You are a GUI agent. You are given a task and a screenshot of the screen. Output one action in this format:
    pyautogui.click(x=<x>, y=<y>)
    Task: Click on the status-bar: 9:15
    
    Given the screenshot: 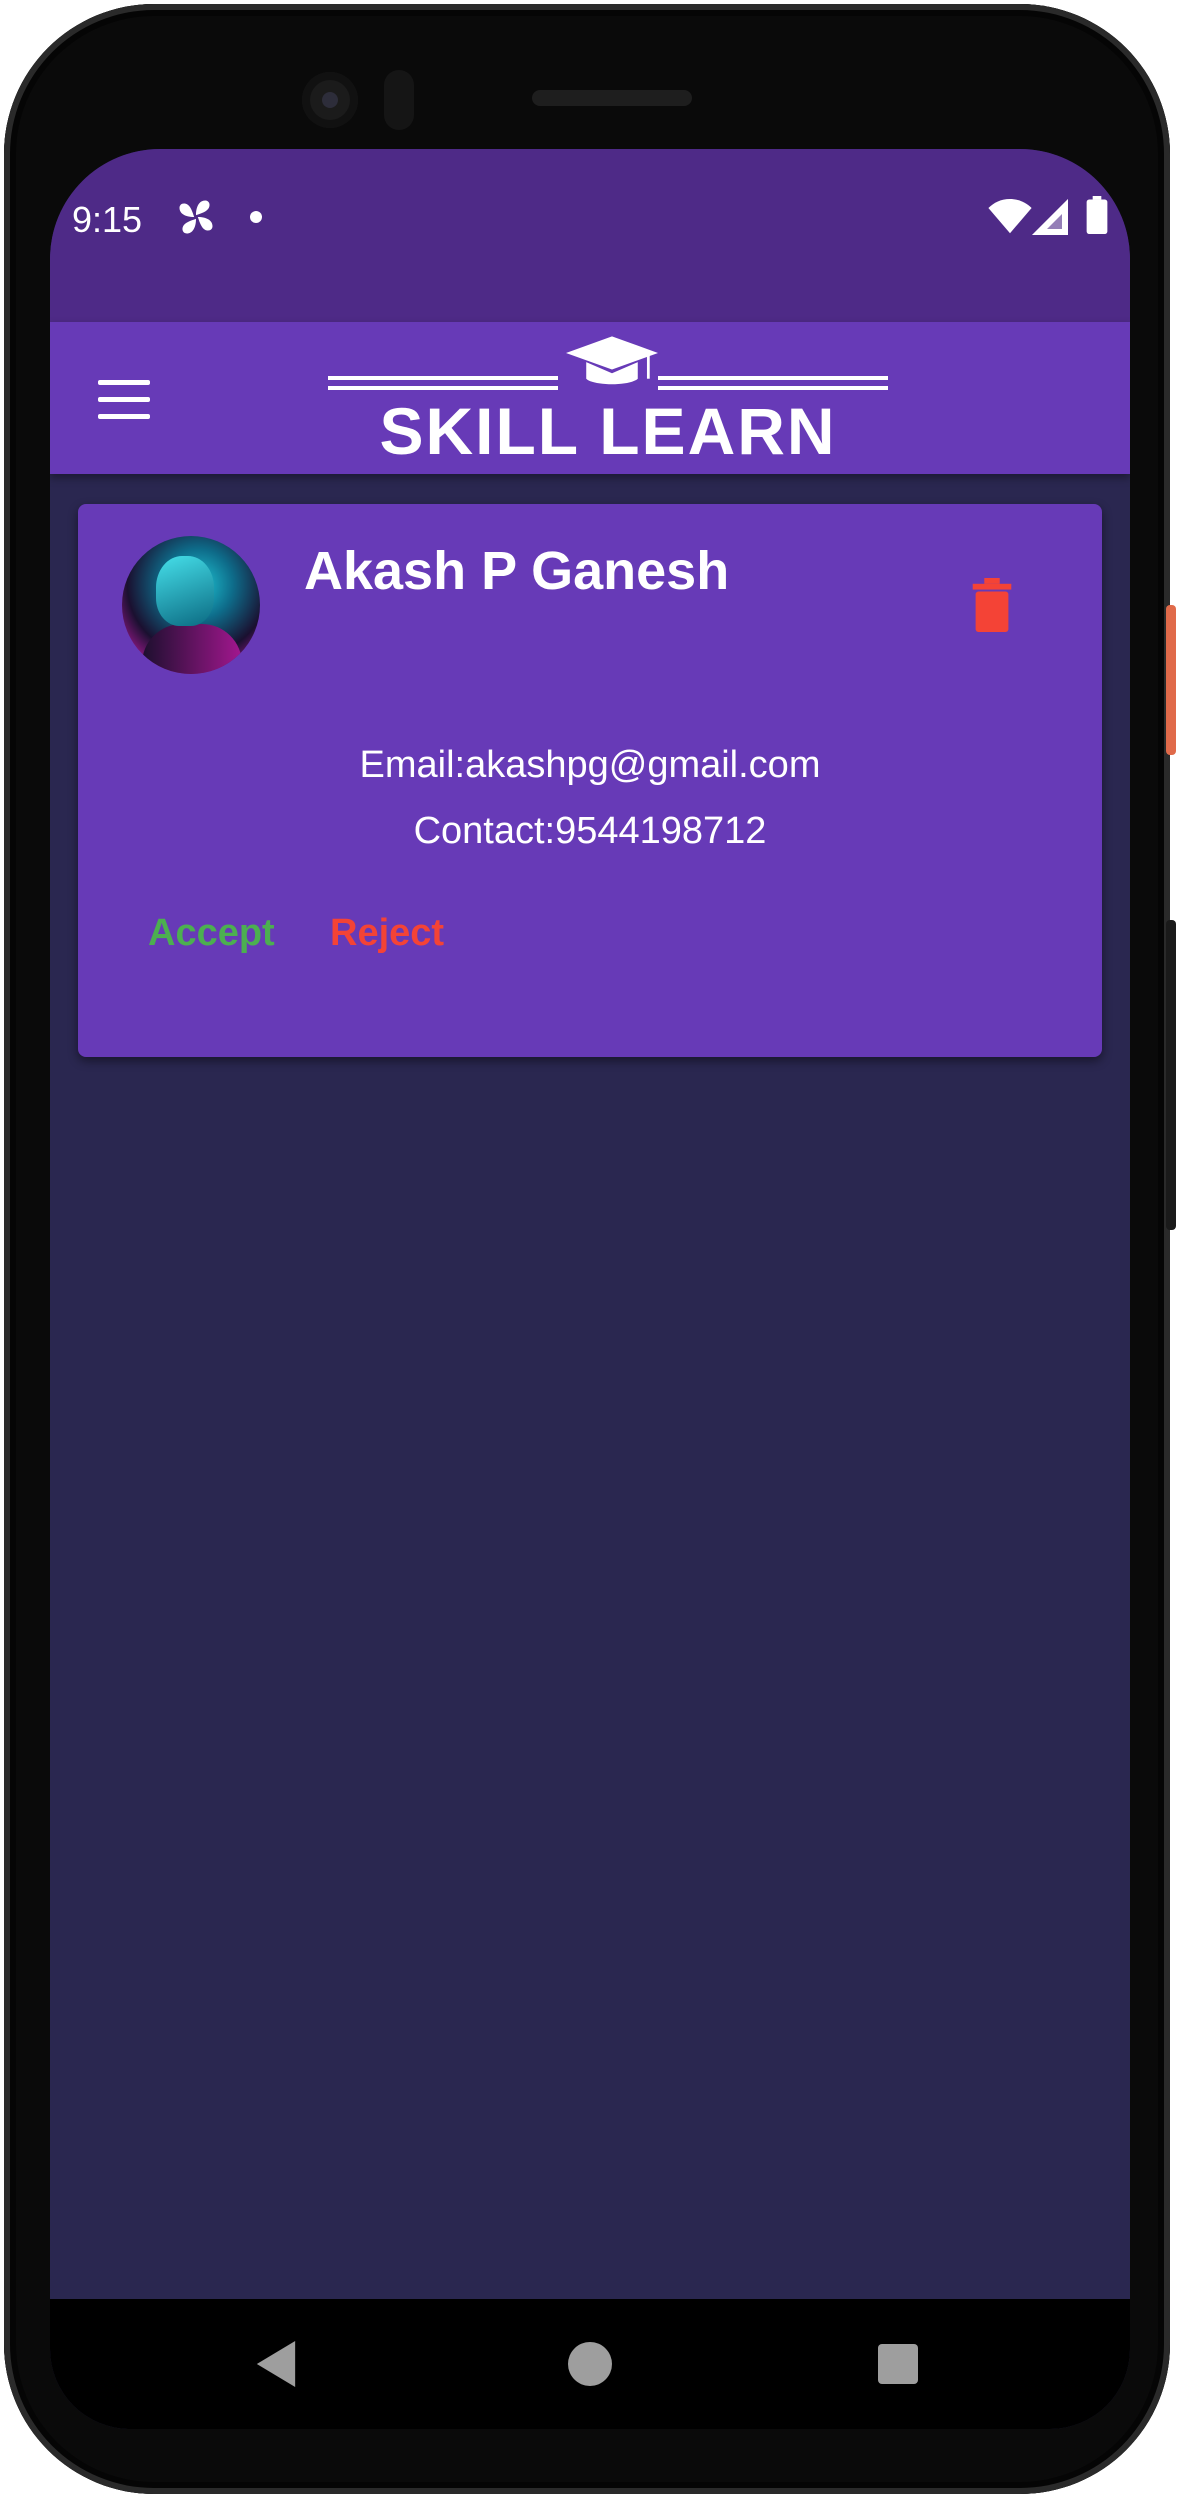 What is the action you would take?
    pyautogui.click(x=590, y=235)
    